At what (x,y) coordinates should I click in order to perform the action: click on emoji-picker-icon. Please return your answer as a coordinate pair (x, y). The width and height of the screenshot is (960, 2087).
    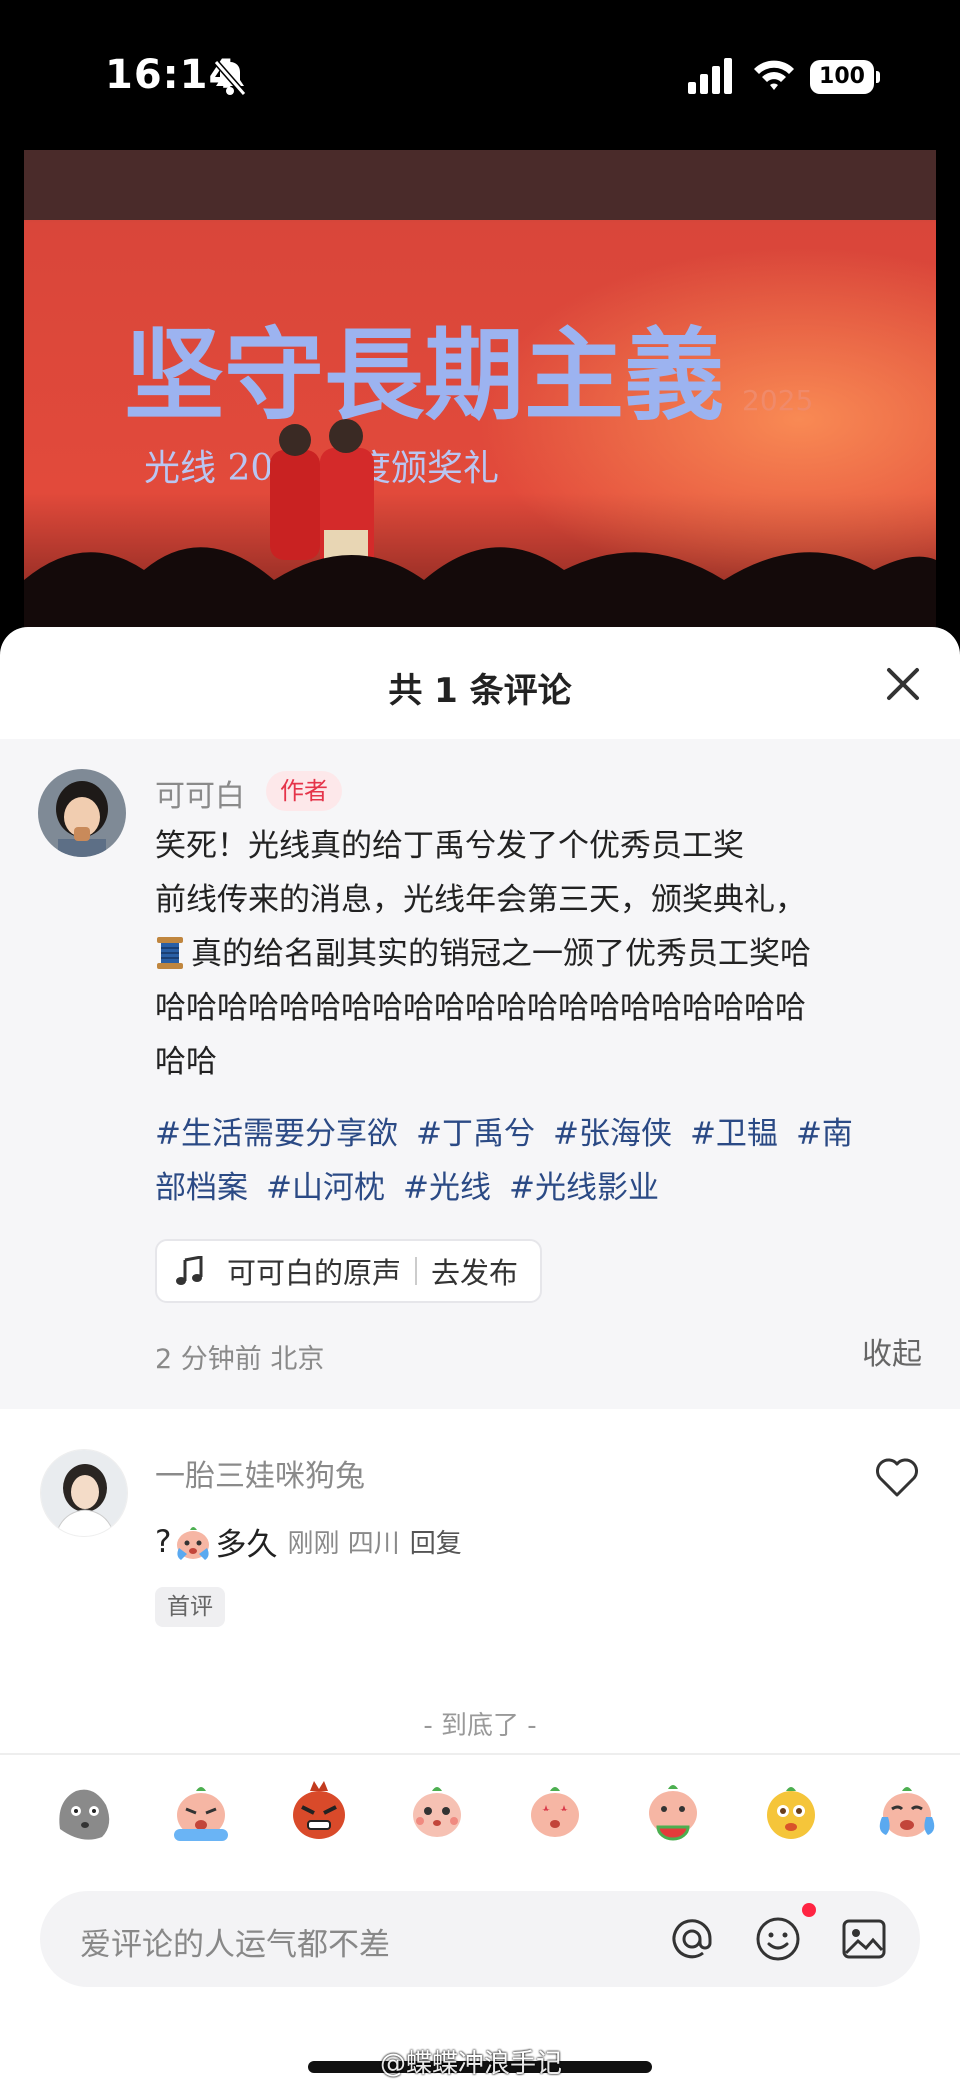
    Looking at the image, I should click on (778, 1939).